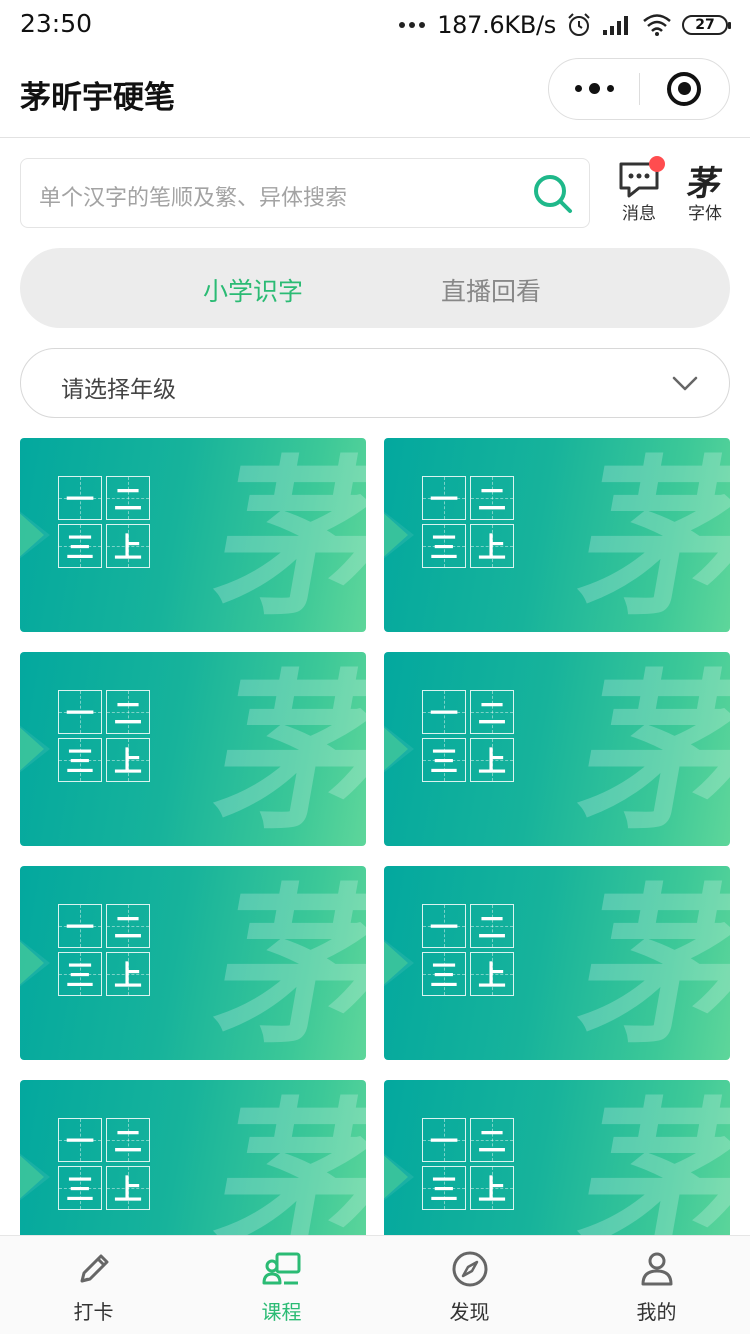 This screenshot has height=1334, width=750. What do you see at coordinates (253, 290) in the screenshot?
I see `tab-primary-literacy: 小学识字` at bounding box center [253, 290].